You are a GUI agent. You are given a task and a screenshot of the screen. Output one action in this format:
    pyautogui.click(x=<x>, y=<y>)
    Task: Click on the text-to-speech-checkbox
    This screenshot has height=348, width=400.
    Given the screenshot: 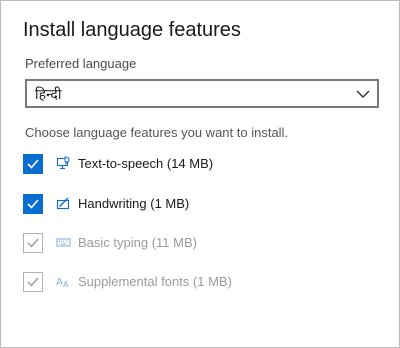 What is the action you would take?
    pyautogui.click(x=33, y=164)
    